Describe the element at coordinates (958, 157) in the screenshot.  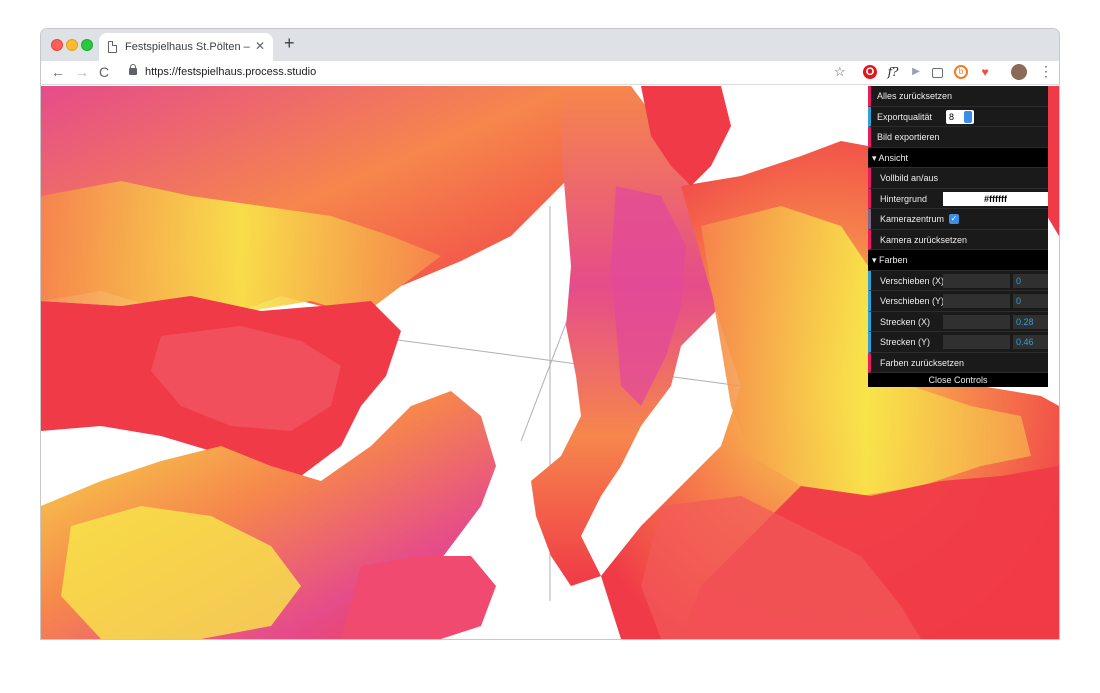
I see `folder-view-title: ▾ Ansicht` at that location.